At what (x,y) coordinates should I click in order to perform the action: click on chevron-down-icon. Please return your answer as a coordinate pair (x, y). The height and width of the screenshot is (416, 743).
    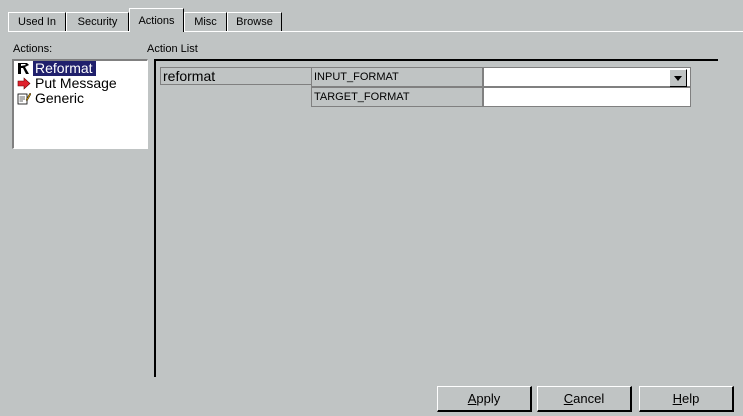
    Looking at the image, I should click on (678, 78).